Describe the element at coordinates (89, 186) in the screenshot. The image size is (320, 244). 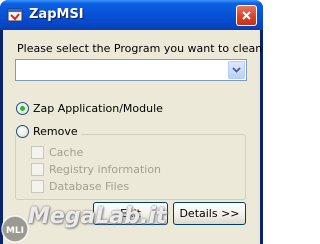
I see `database-label: Database Files` at that location.